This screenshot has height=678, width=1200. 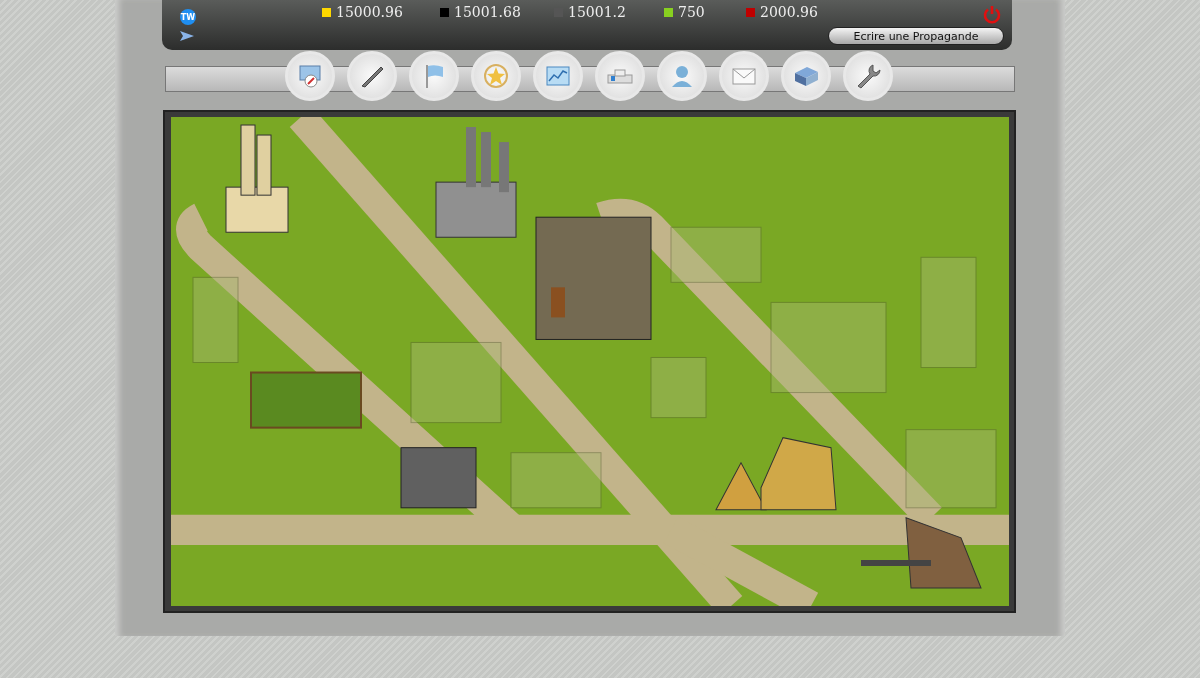 What do you see at coordinates (487, 12) in the screenshot?
I see `resource-amount: 15001.68` at bounding box center [487, 12].